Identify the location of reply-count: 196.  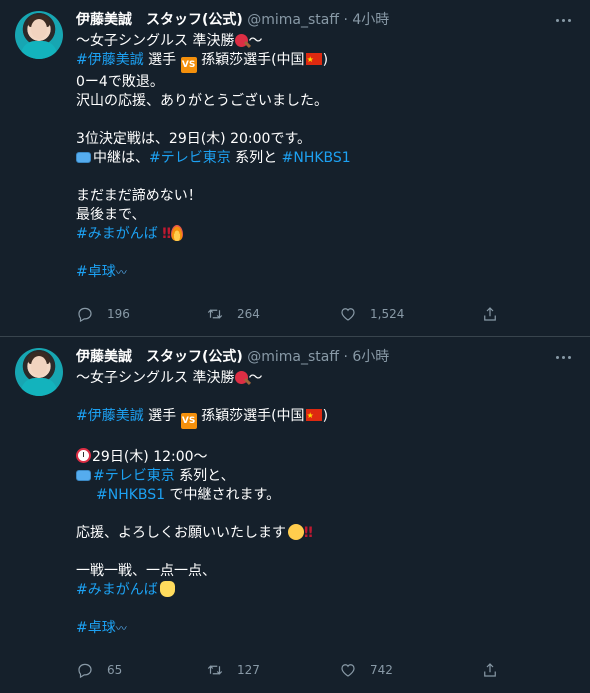
(118, 314).